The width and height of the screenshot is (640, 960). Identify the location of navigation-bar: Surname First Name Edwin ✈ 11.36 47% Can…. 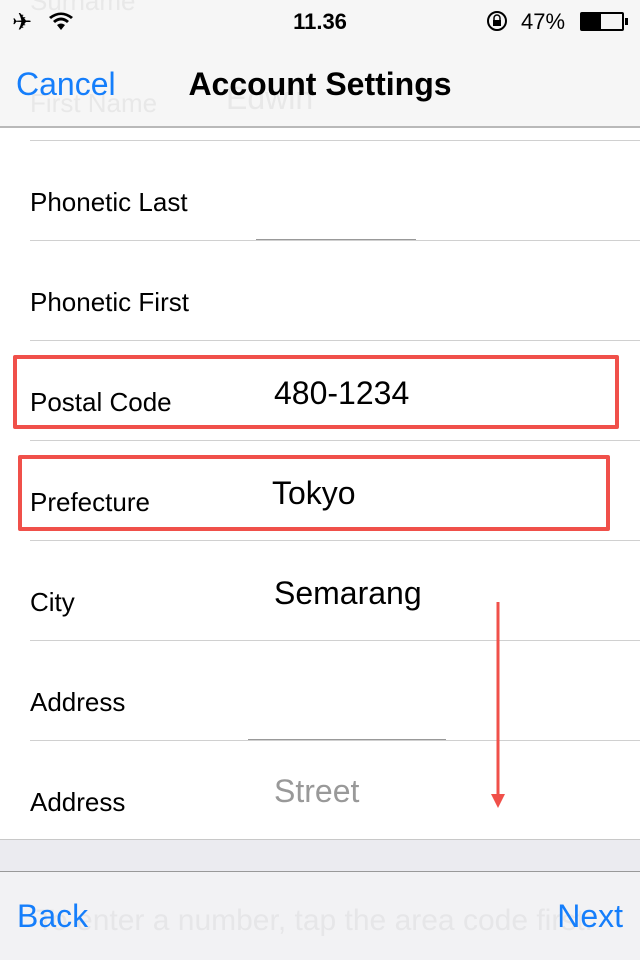
(320, 64).